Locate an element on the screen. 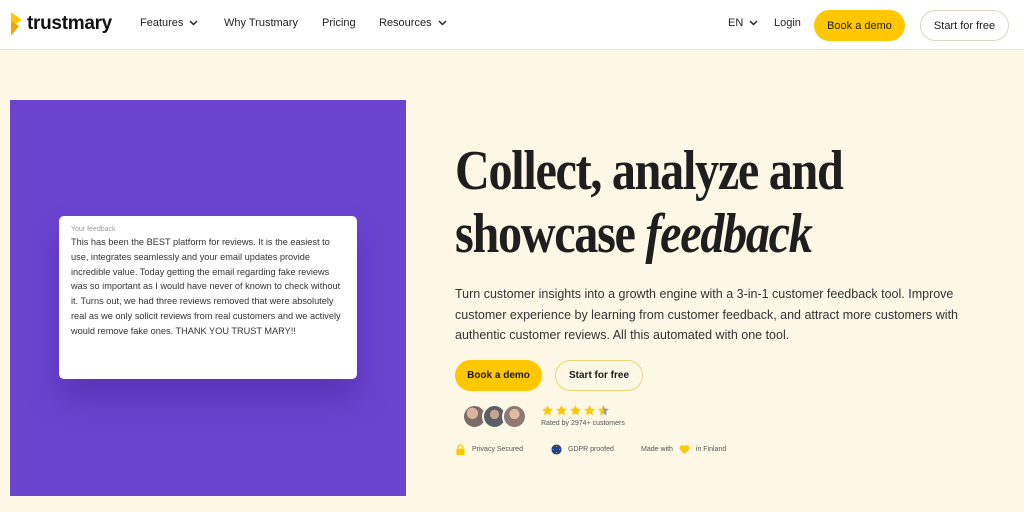 This screenshot has width=1024, height=512. hero-book-demo-label: Book a demo is located at coordinates (498, 375).